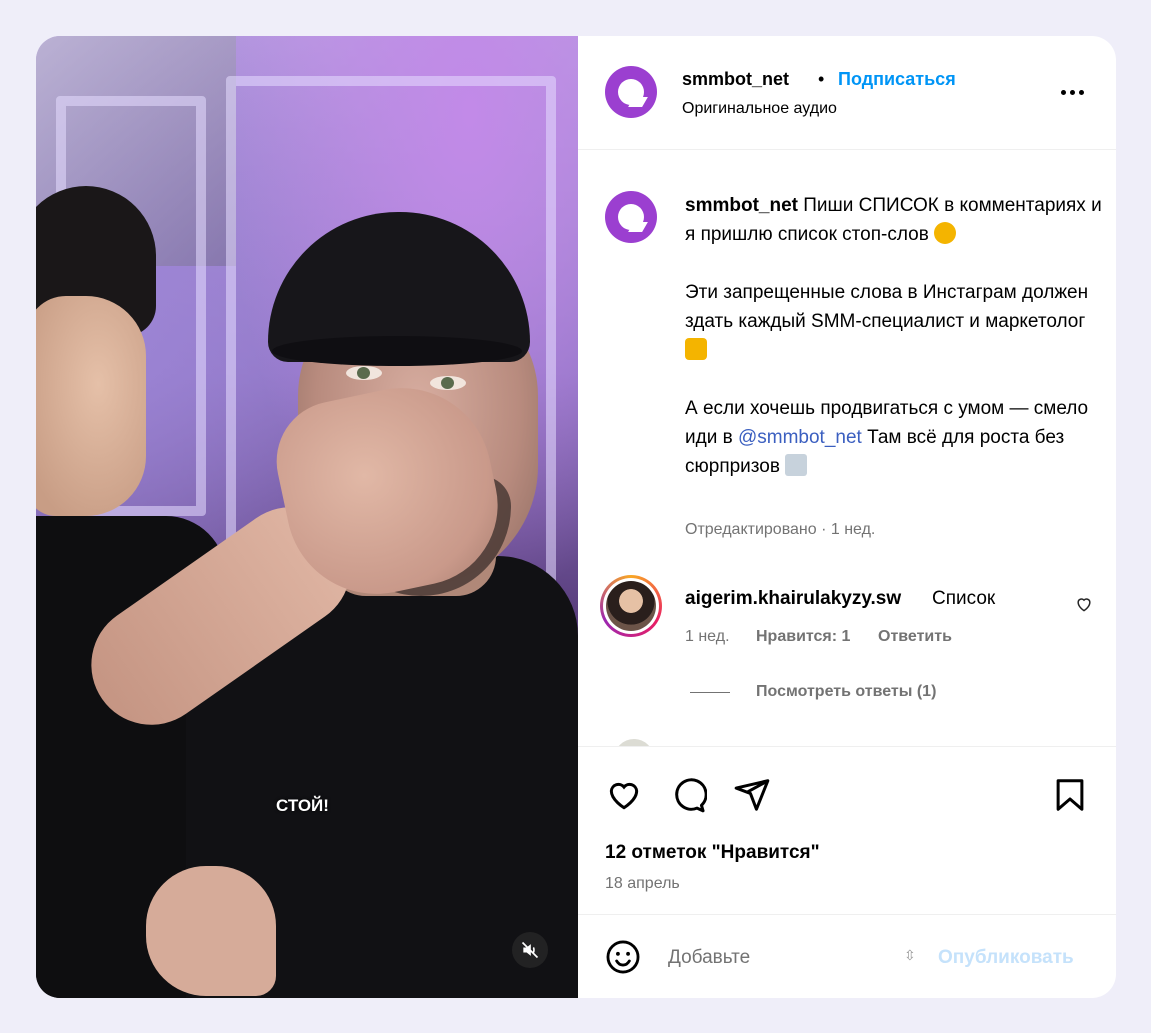 The height and width of the screenshot is (1033, 1151). I want to click on comment-icon, so click(691, 795).